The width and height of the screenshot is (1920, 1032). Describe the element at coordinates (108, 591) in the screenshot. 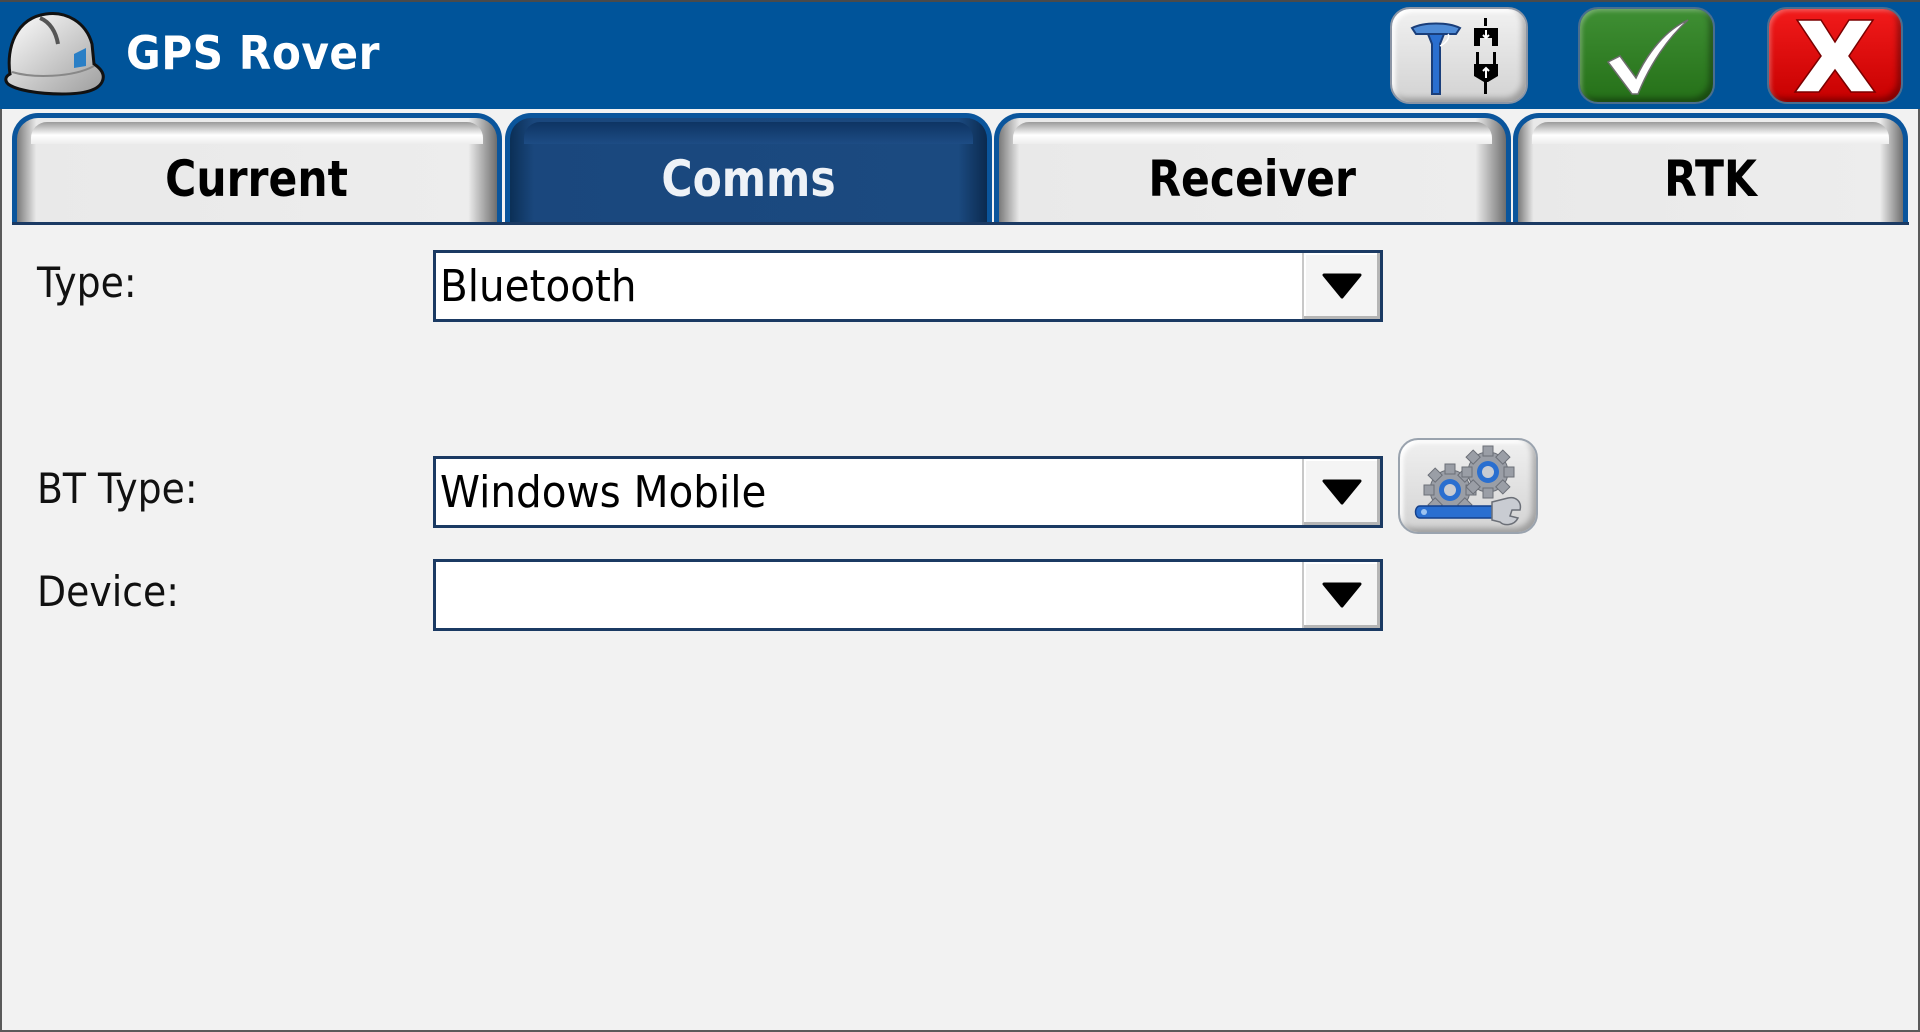

I see `device-label: Device:` at that location.